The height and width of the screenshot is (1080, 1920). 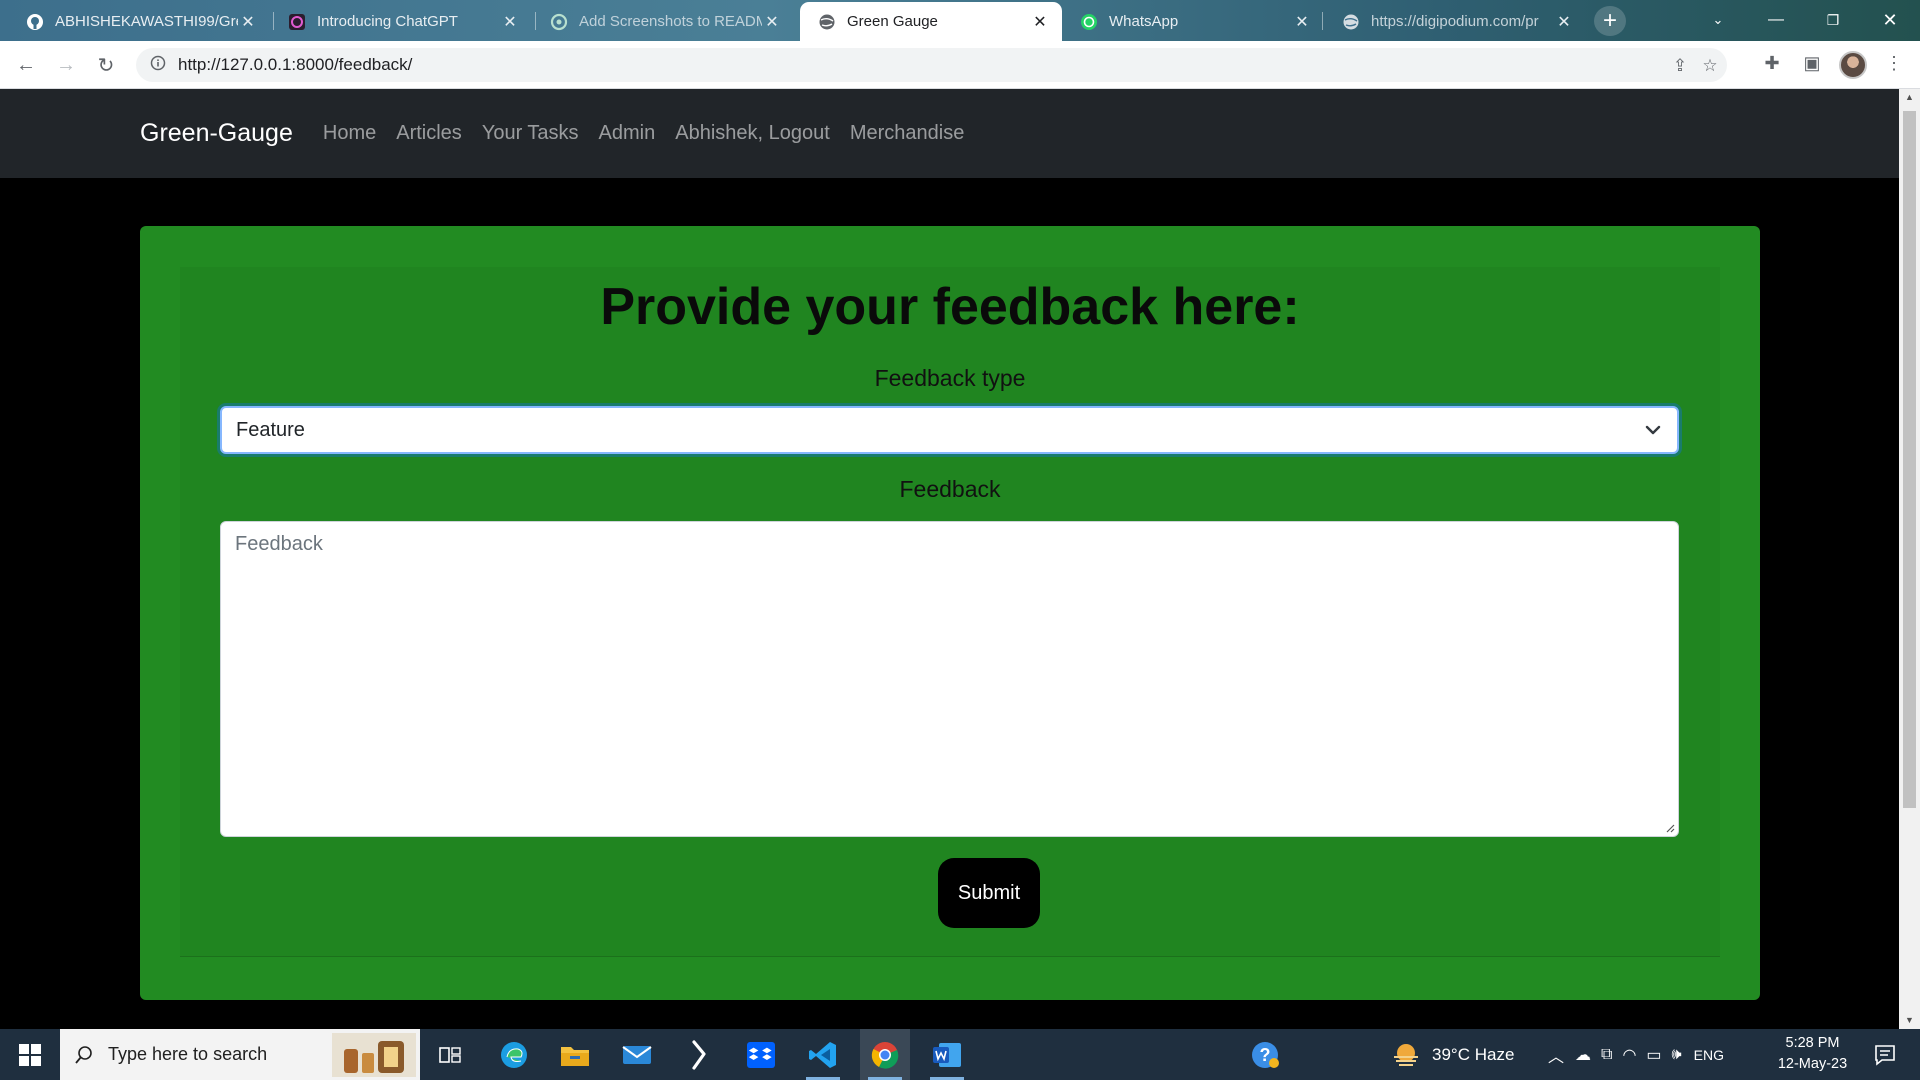 I want to click on clock-date: 12-May-23, so click(x=1812, y=1064).